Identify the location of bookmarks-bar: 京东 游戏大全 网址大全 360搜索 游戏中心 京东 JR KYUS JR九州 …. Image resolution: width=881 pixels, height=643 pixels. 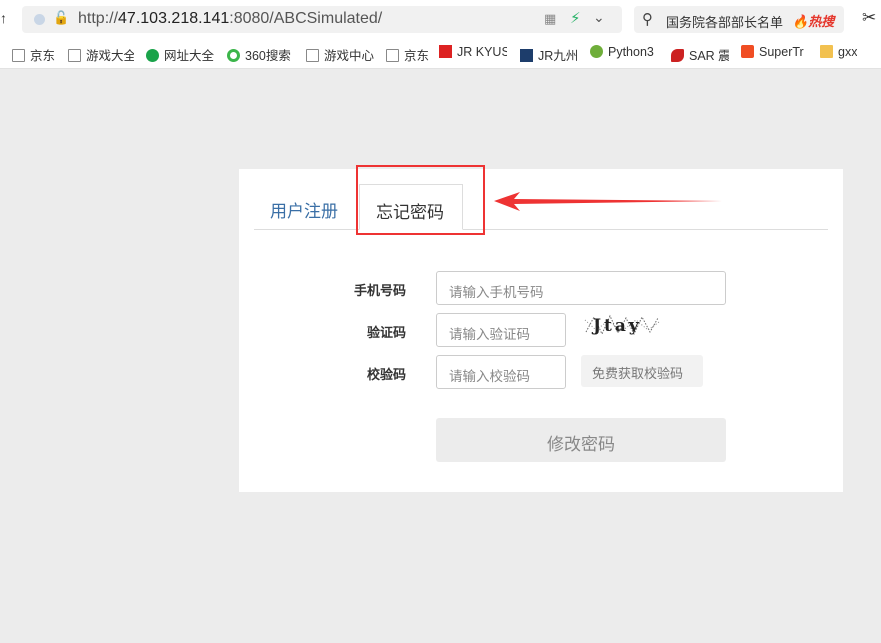
(440, 53).